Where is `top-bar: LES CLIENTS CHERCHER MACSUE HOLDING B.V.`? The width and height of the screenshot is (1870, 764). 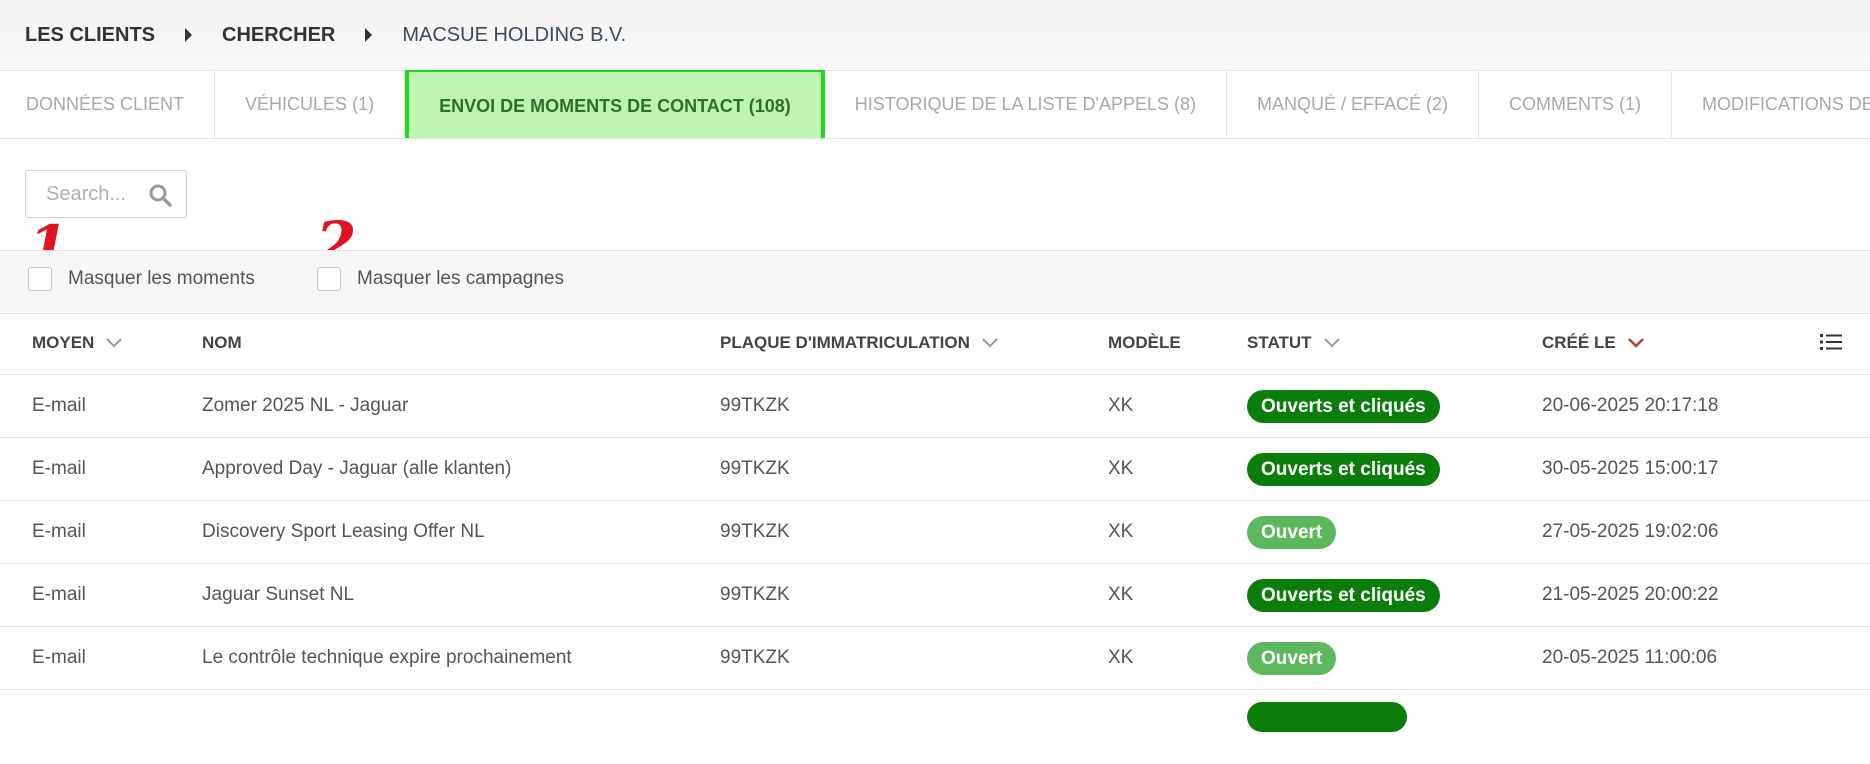 top-bar: LES CLIENTS CHERCHER MACSUE HOLDING B.V. is located at coordinates (935, 35).